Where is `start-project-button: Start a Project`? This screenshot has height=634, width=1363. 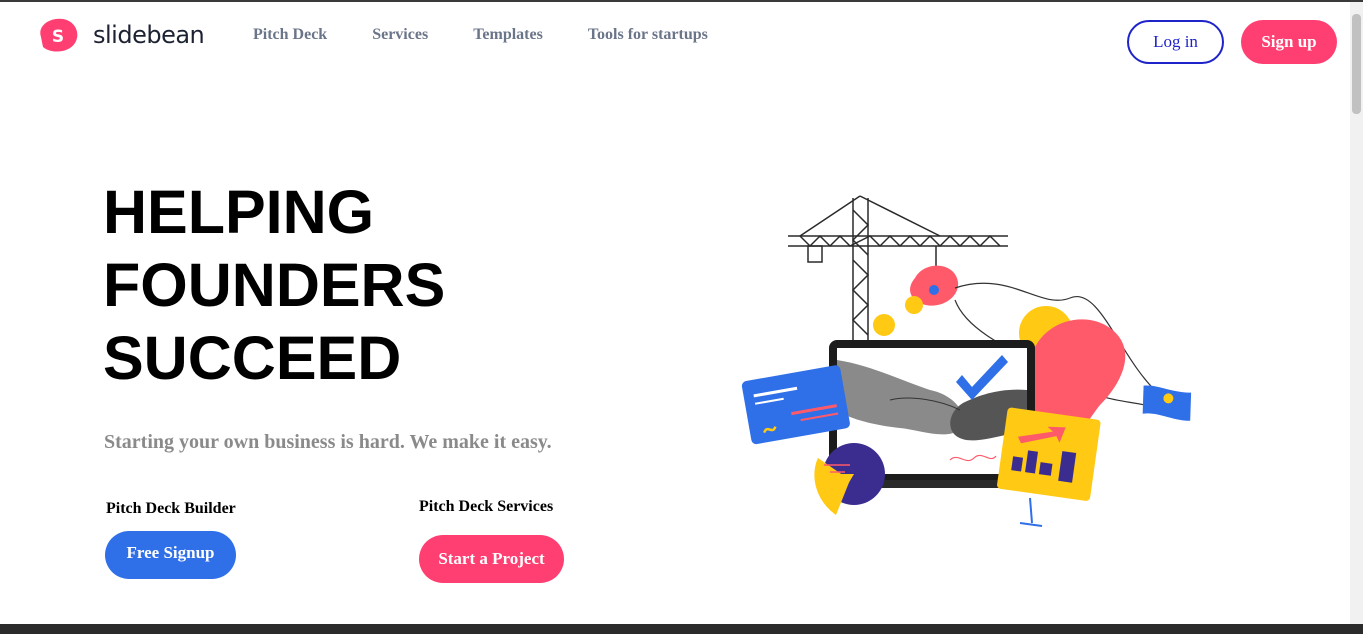
start-project-button: Start a Project is located at coordinates (491, 559).